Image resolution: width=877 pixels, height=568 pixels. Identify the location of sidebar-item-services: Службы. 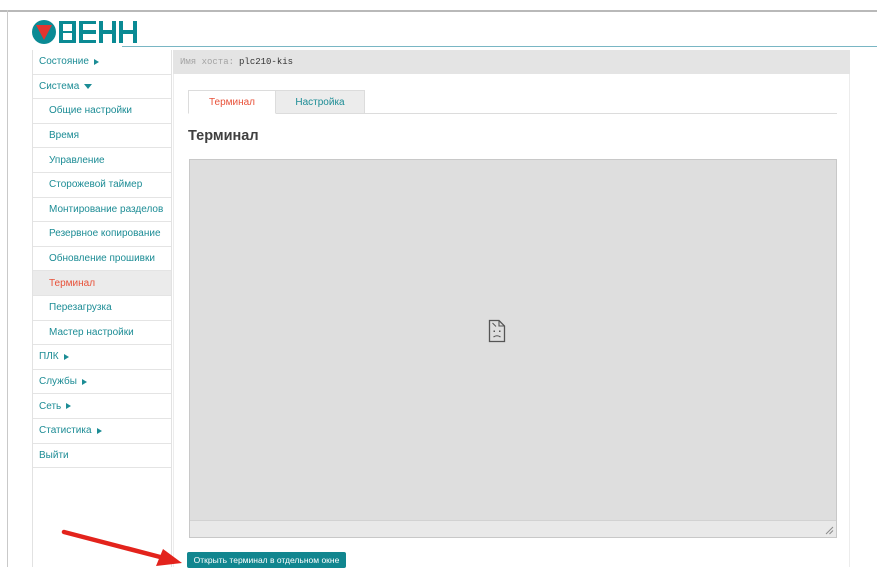
(102, 382).